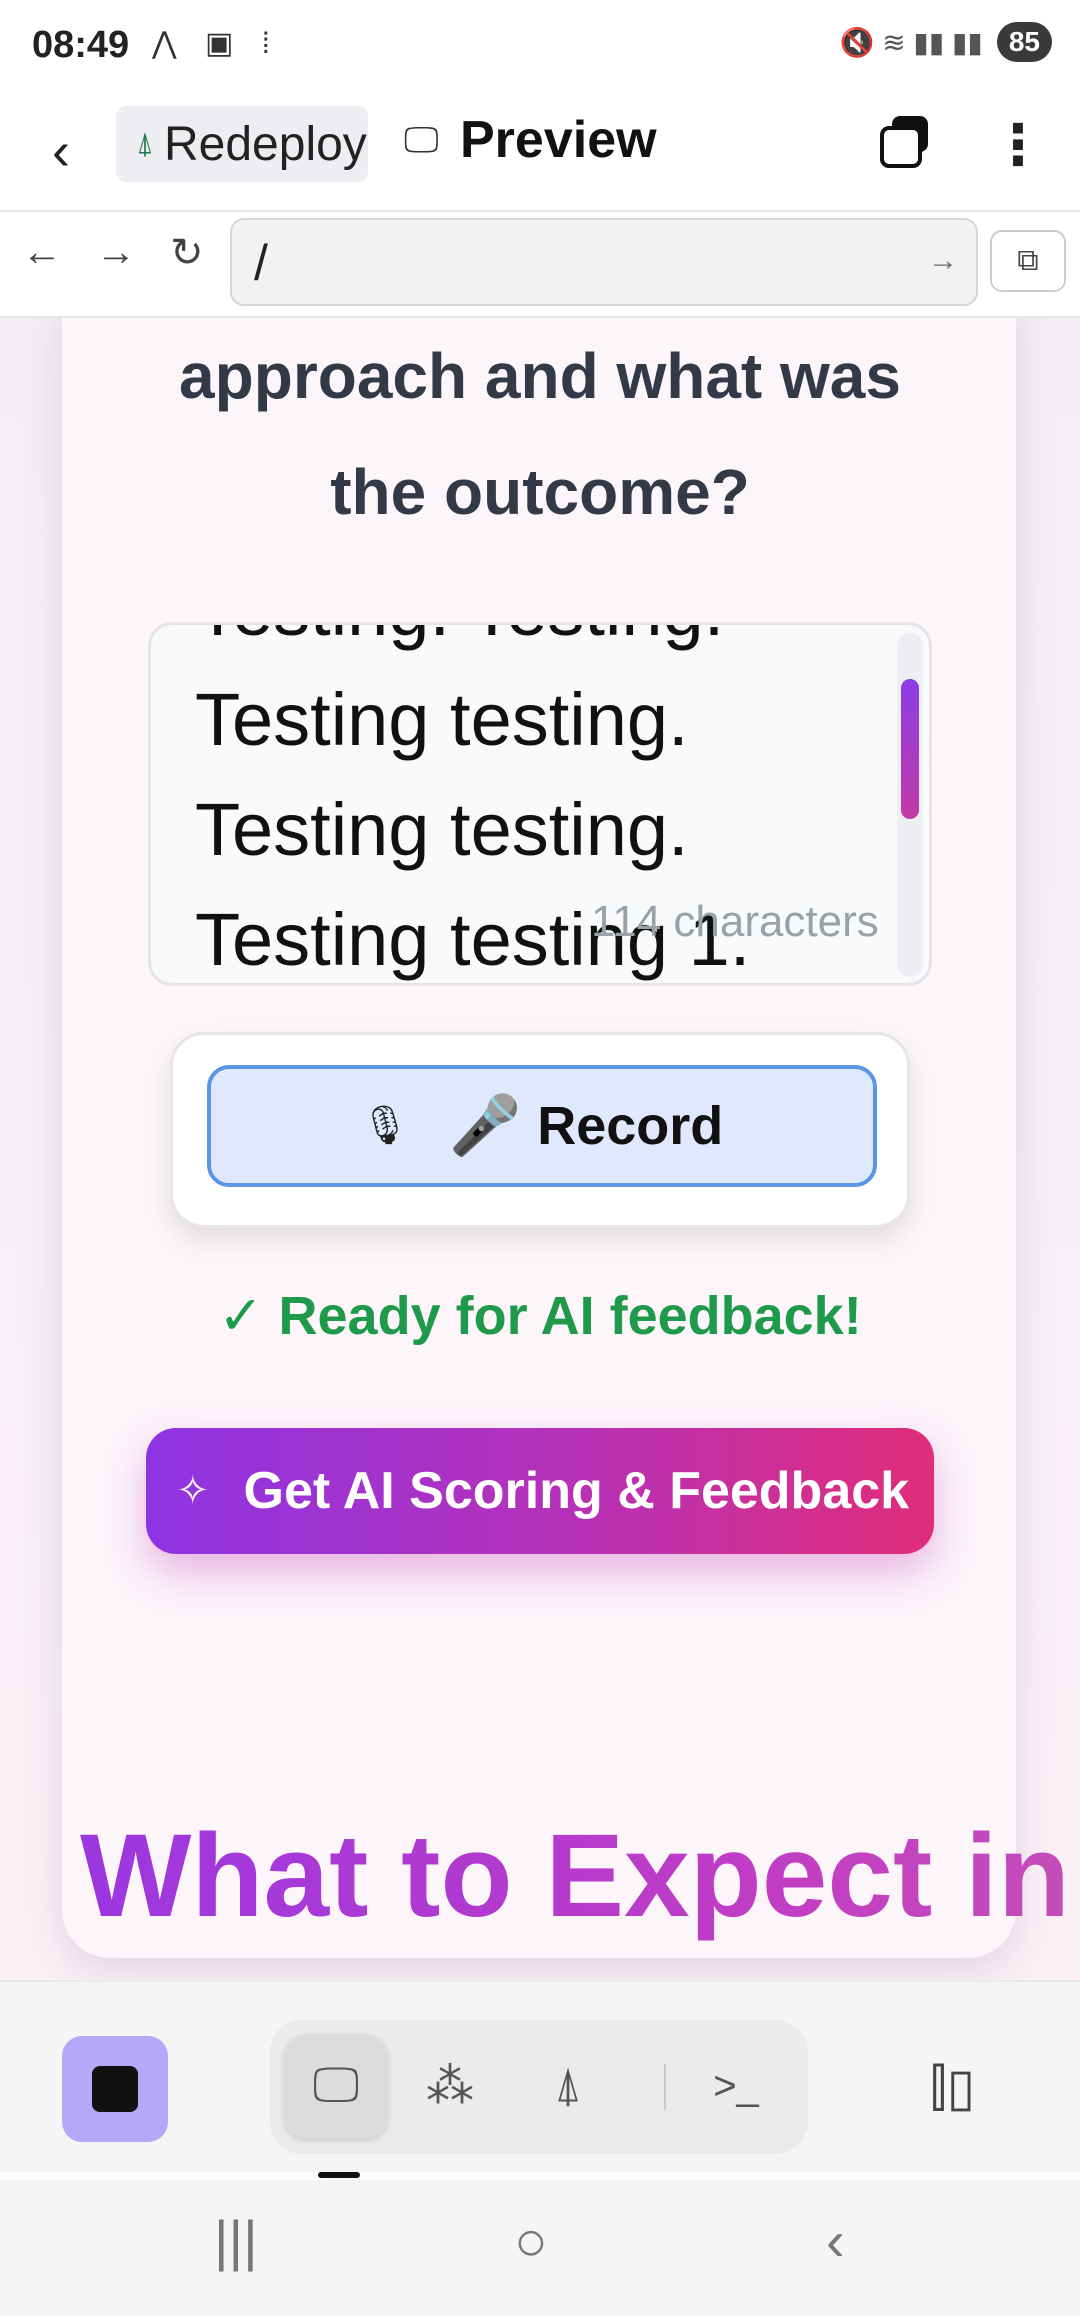 This screenshot has width=1080, height=2316. What do you see at coordinates (735, 921) in the screenshot?
I see `character-count: 114 characters` at bounding box center [735, 921].